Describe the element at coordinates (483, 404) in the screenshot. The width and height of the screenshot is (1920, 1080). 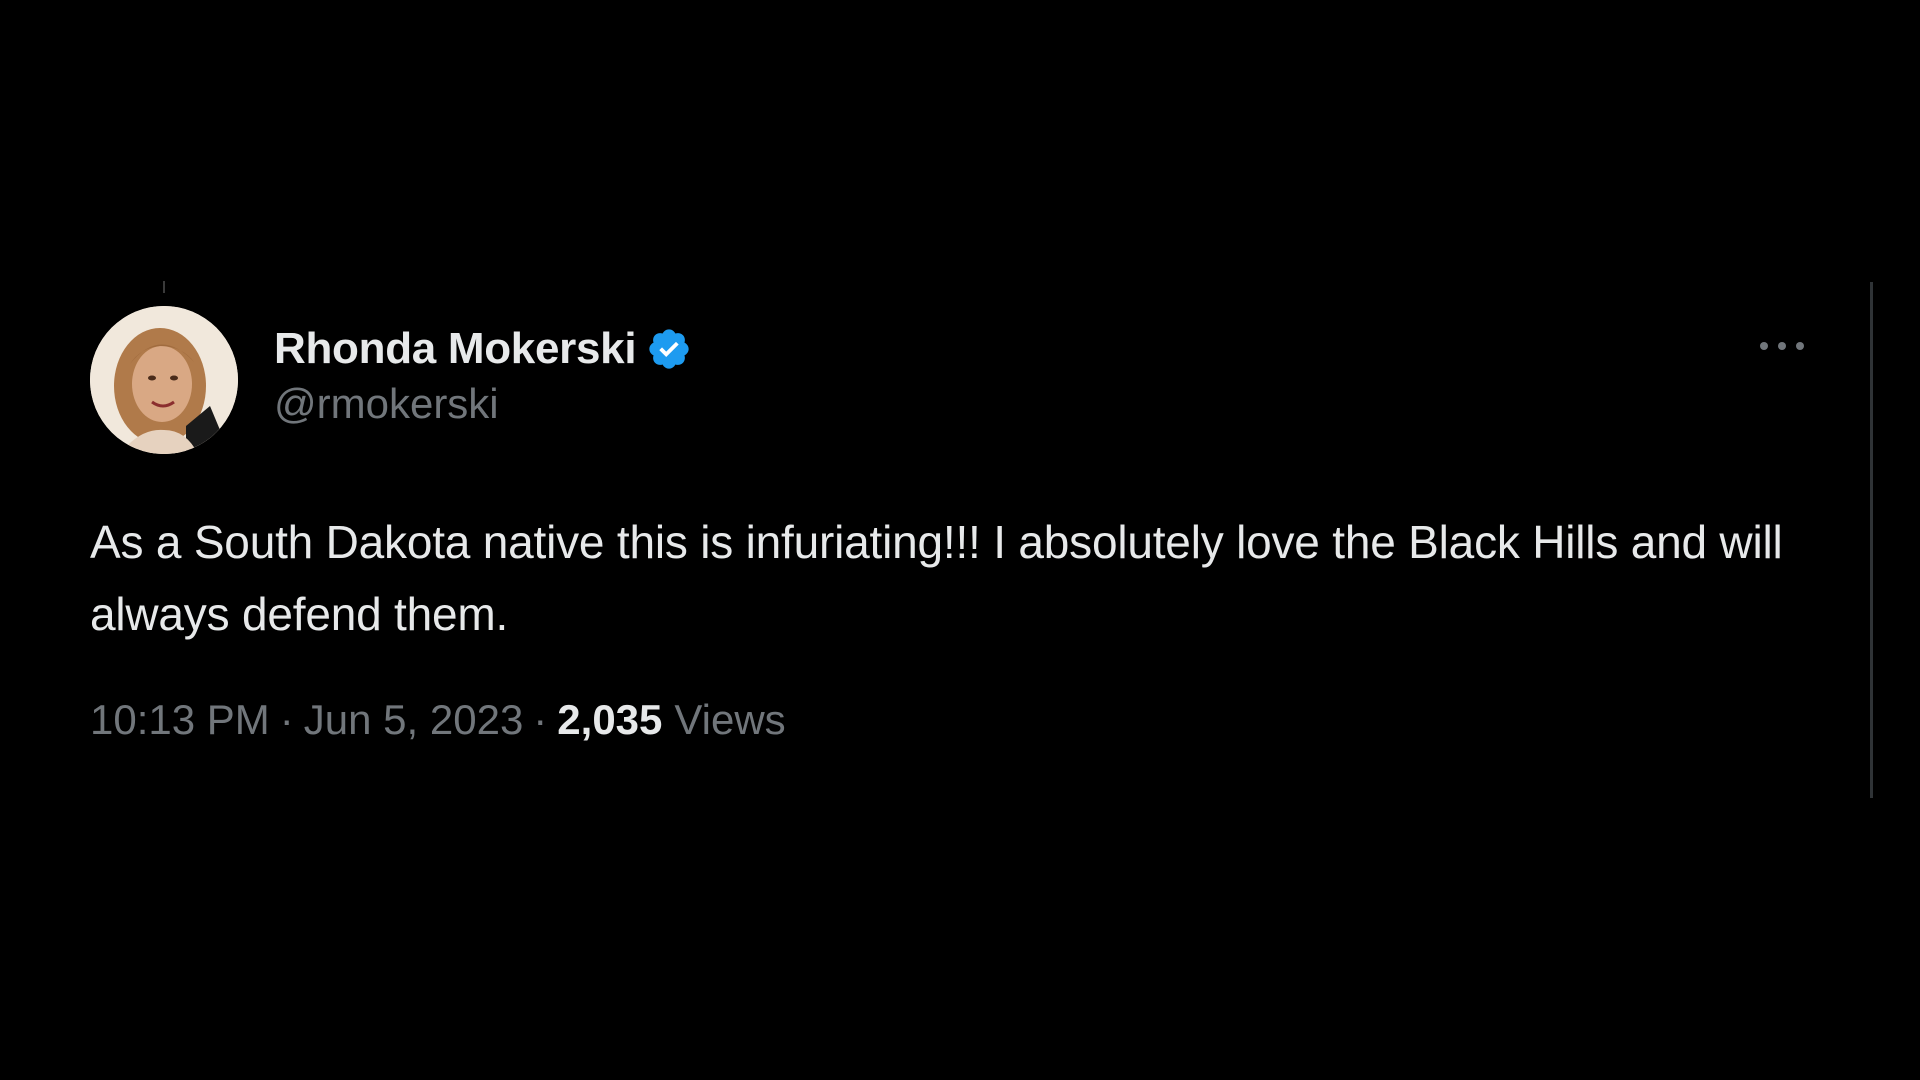
I see `user-handle: @rmokerski` at that location.